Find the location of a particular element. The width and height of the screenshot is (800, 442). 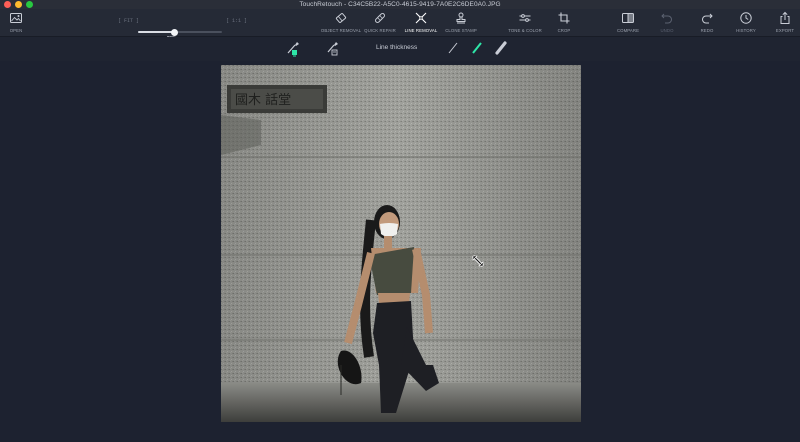

line-brush-icon is located at coordinates (294, 49).